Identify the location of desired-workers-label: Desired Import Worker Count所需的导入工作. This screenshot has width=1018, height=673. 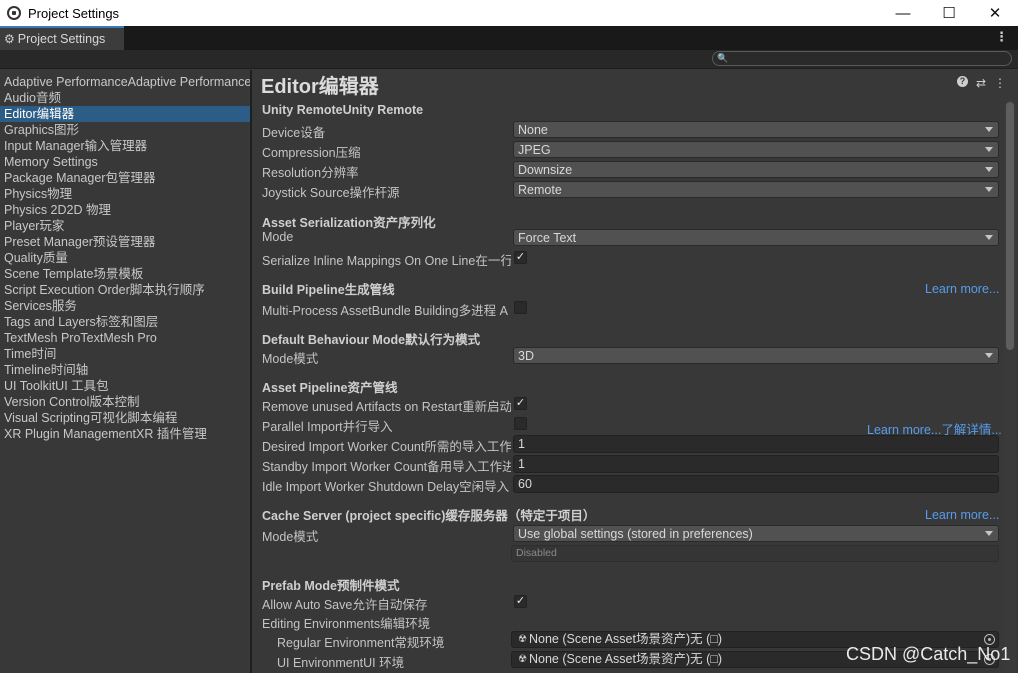
(386, 447).